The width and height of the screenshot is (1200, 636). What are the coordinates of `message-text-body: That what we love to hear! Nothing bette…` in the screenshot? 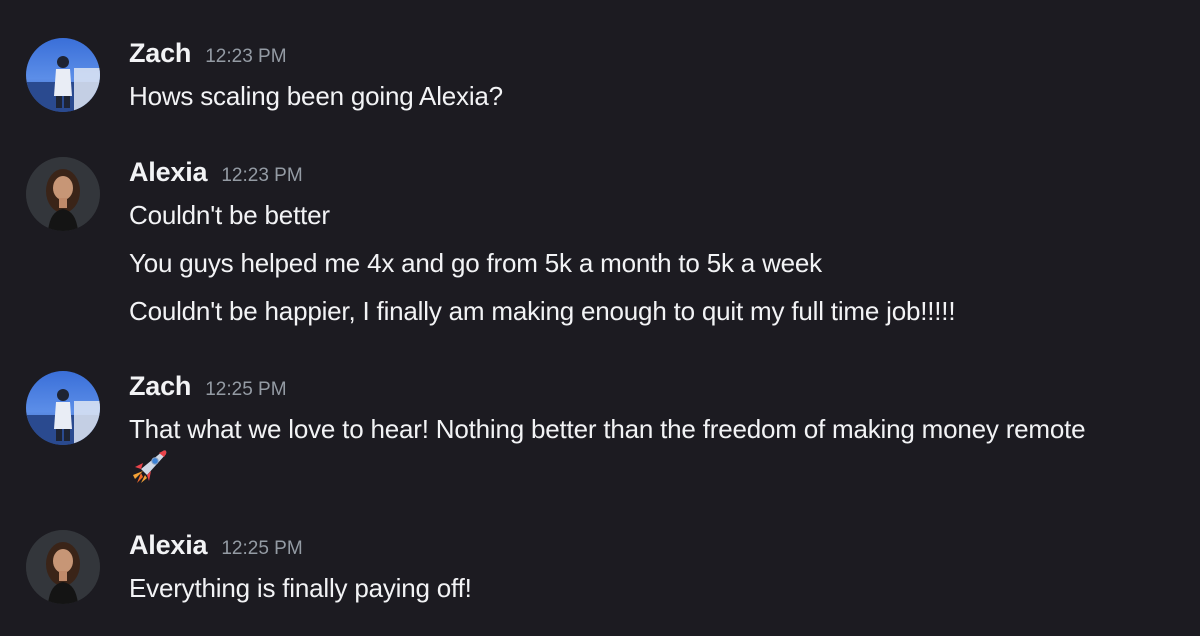 It's located at (607, 429).